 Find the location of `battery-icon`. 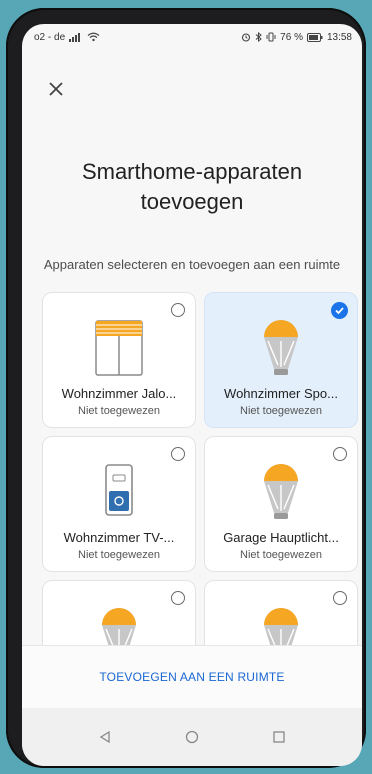

battery-icon is located at coordinates (314, 37).